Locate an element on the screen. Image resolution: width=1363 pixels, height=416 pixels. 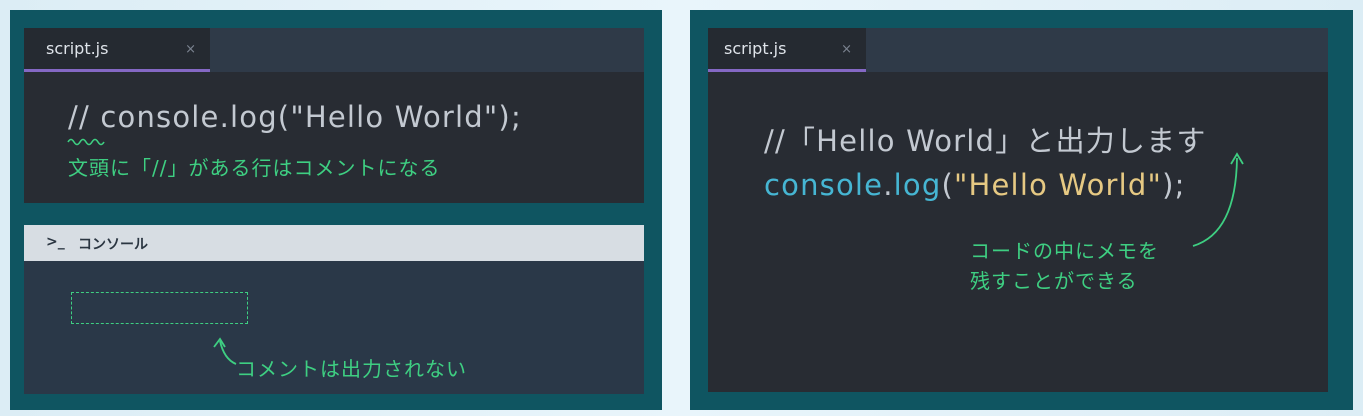
memo-note-line2: 残すことができる is located at coordinates (1054, 281).